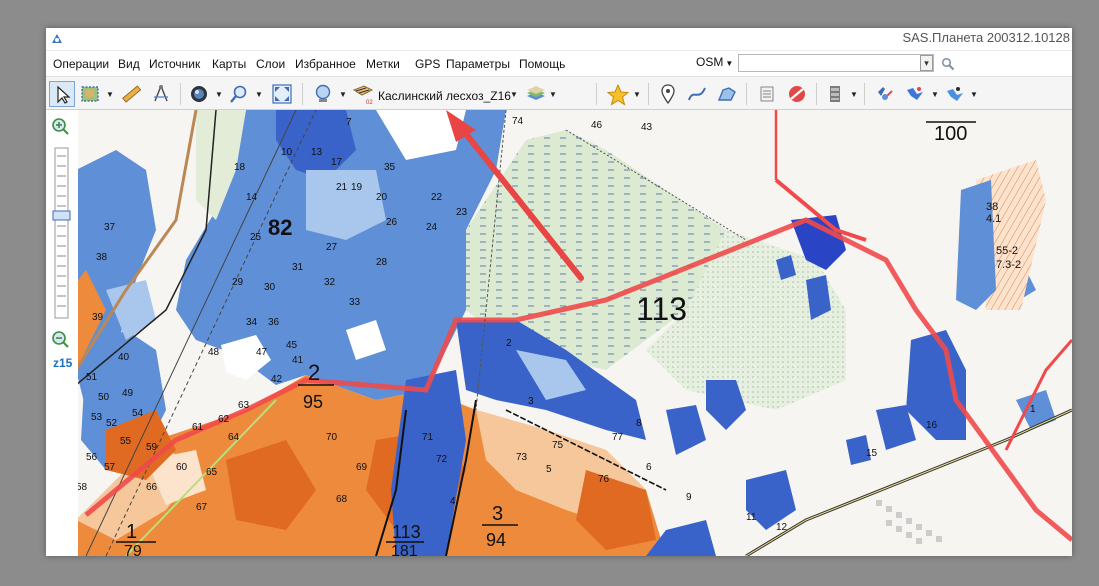  I want to click on gps-connect-button, so click(885, 94).